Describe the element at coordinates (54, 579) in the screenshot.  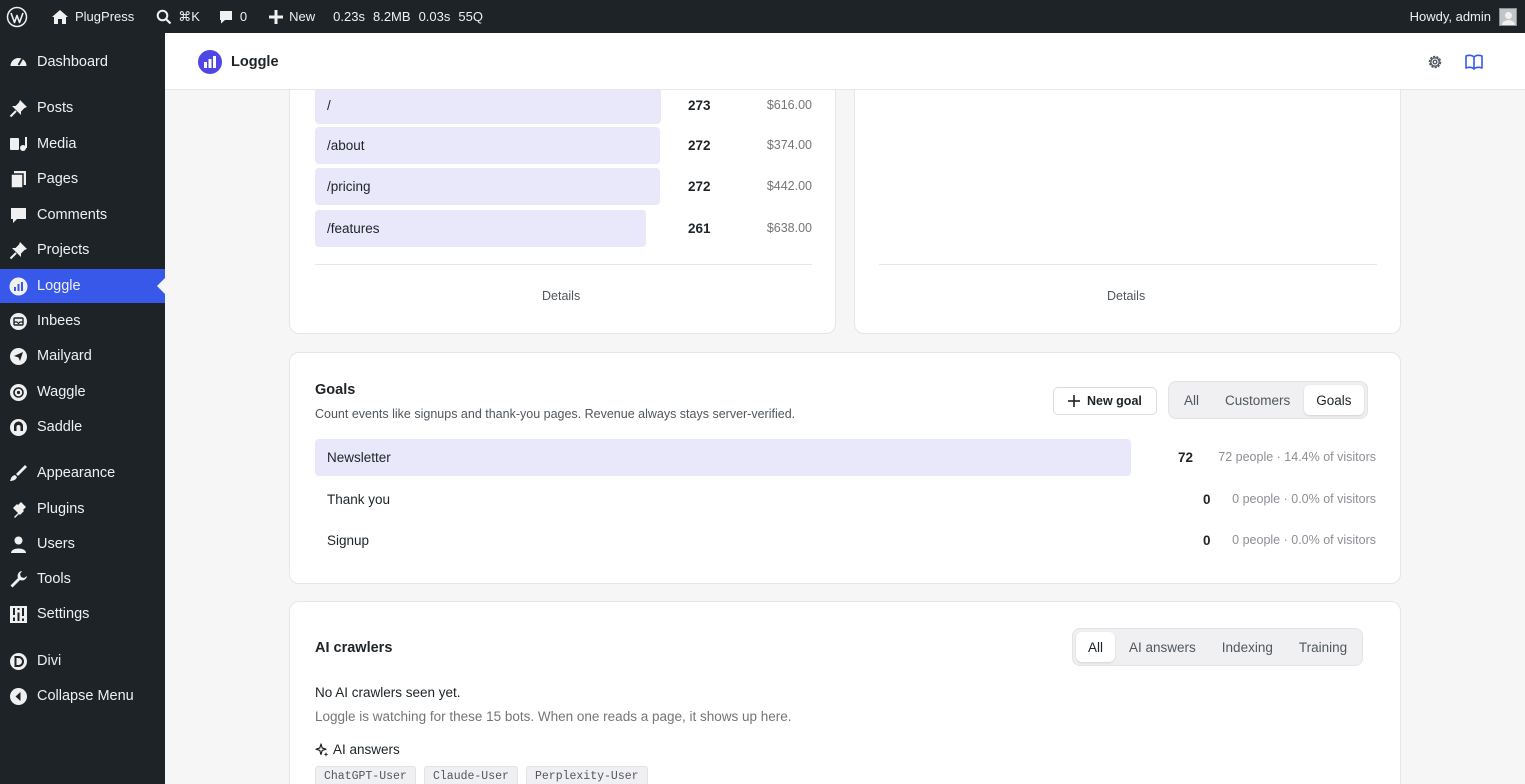
I see `sidebar-item-label: Tools` at that location.